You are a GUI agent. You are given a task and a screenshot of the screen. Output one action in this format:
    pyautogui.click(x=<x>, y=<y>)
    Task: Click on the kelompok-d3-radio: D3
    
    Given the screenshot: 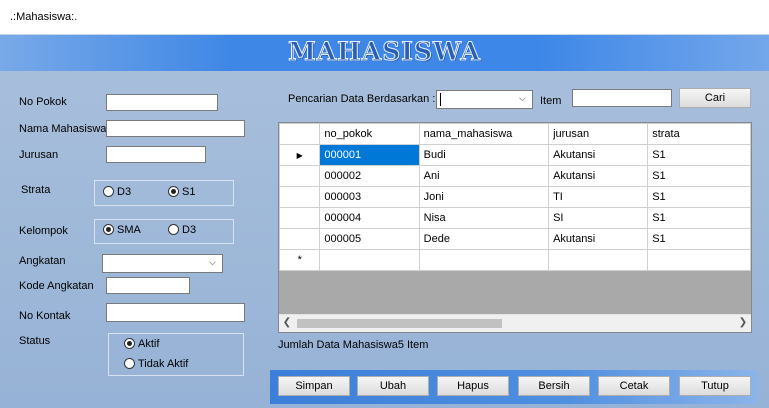 What is the action you would take?
    pyautogui.click(x=182, y=229)
    